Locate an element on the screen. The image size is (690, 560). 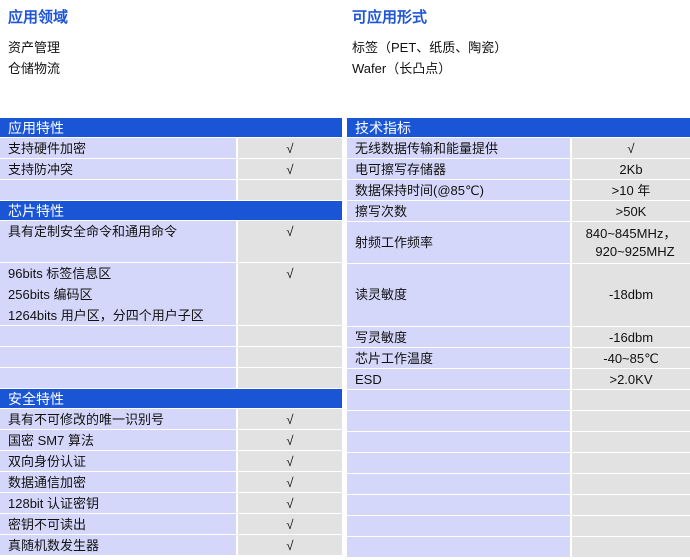
security-features-header: 安全特性 is located at coordinates (171, 399).